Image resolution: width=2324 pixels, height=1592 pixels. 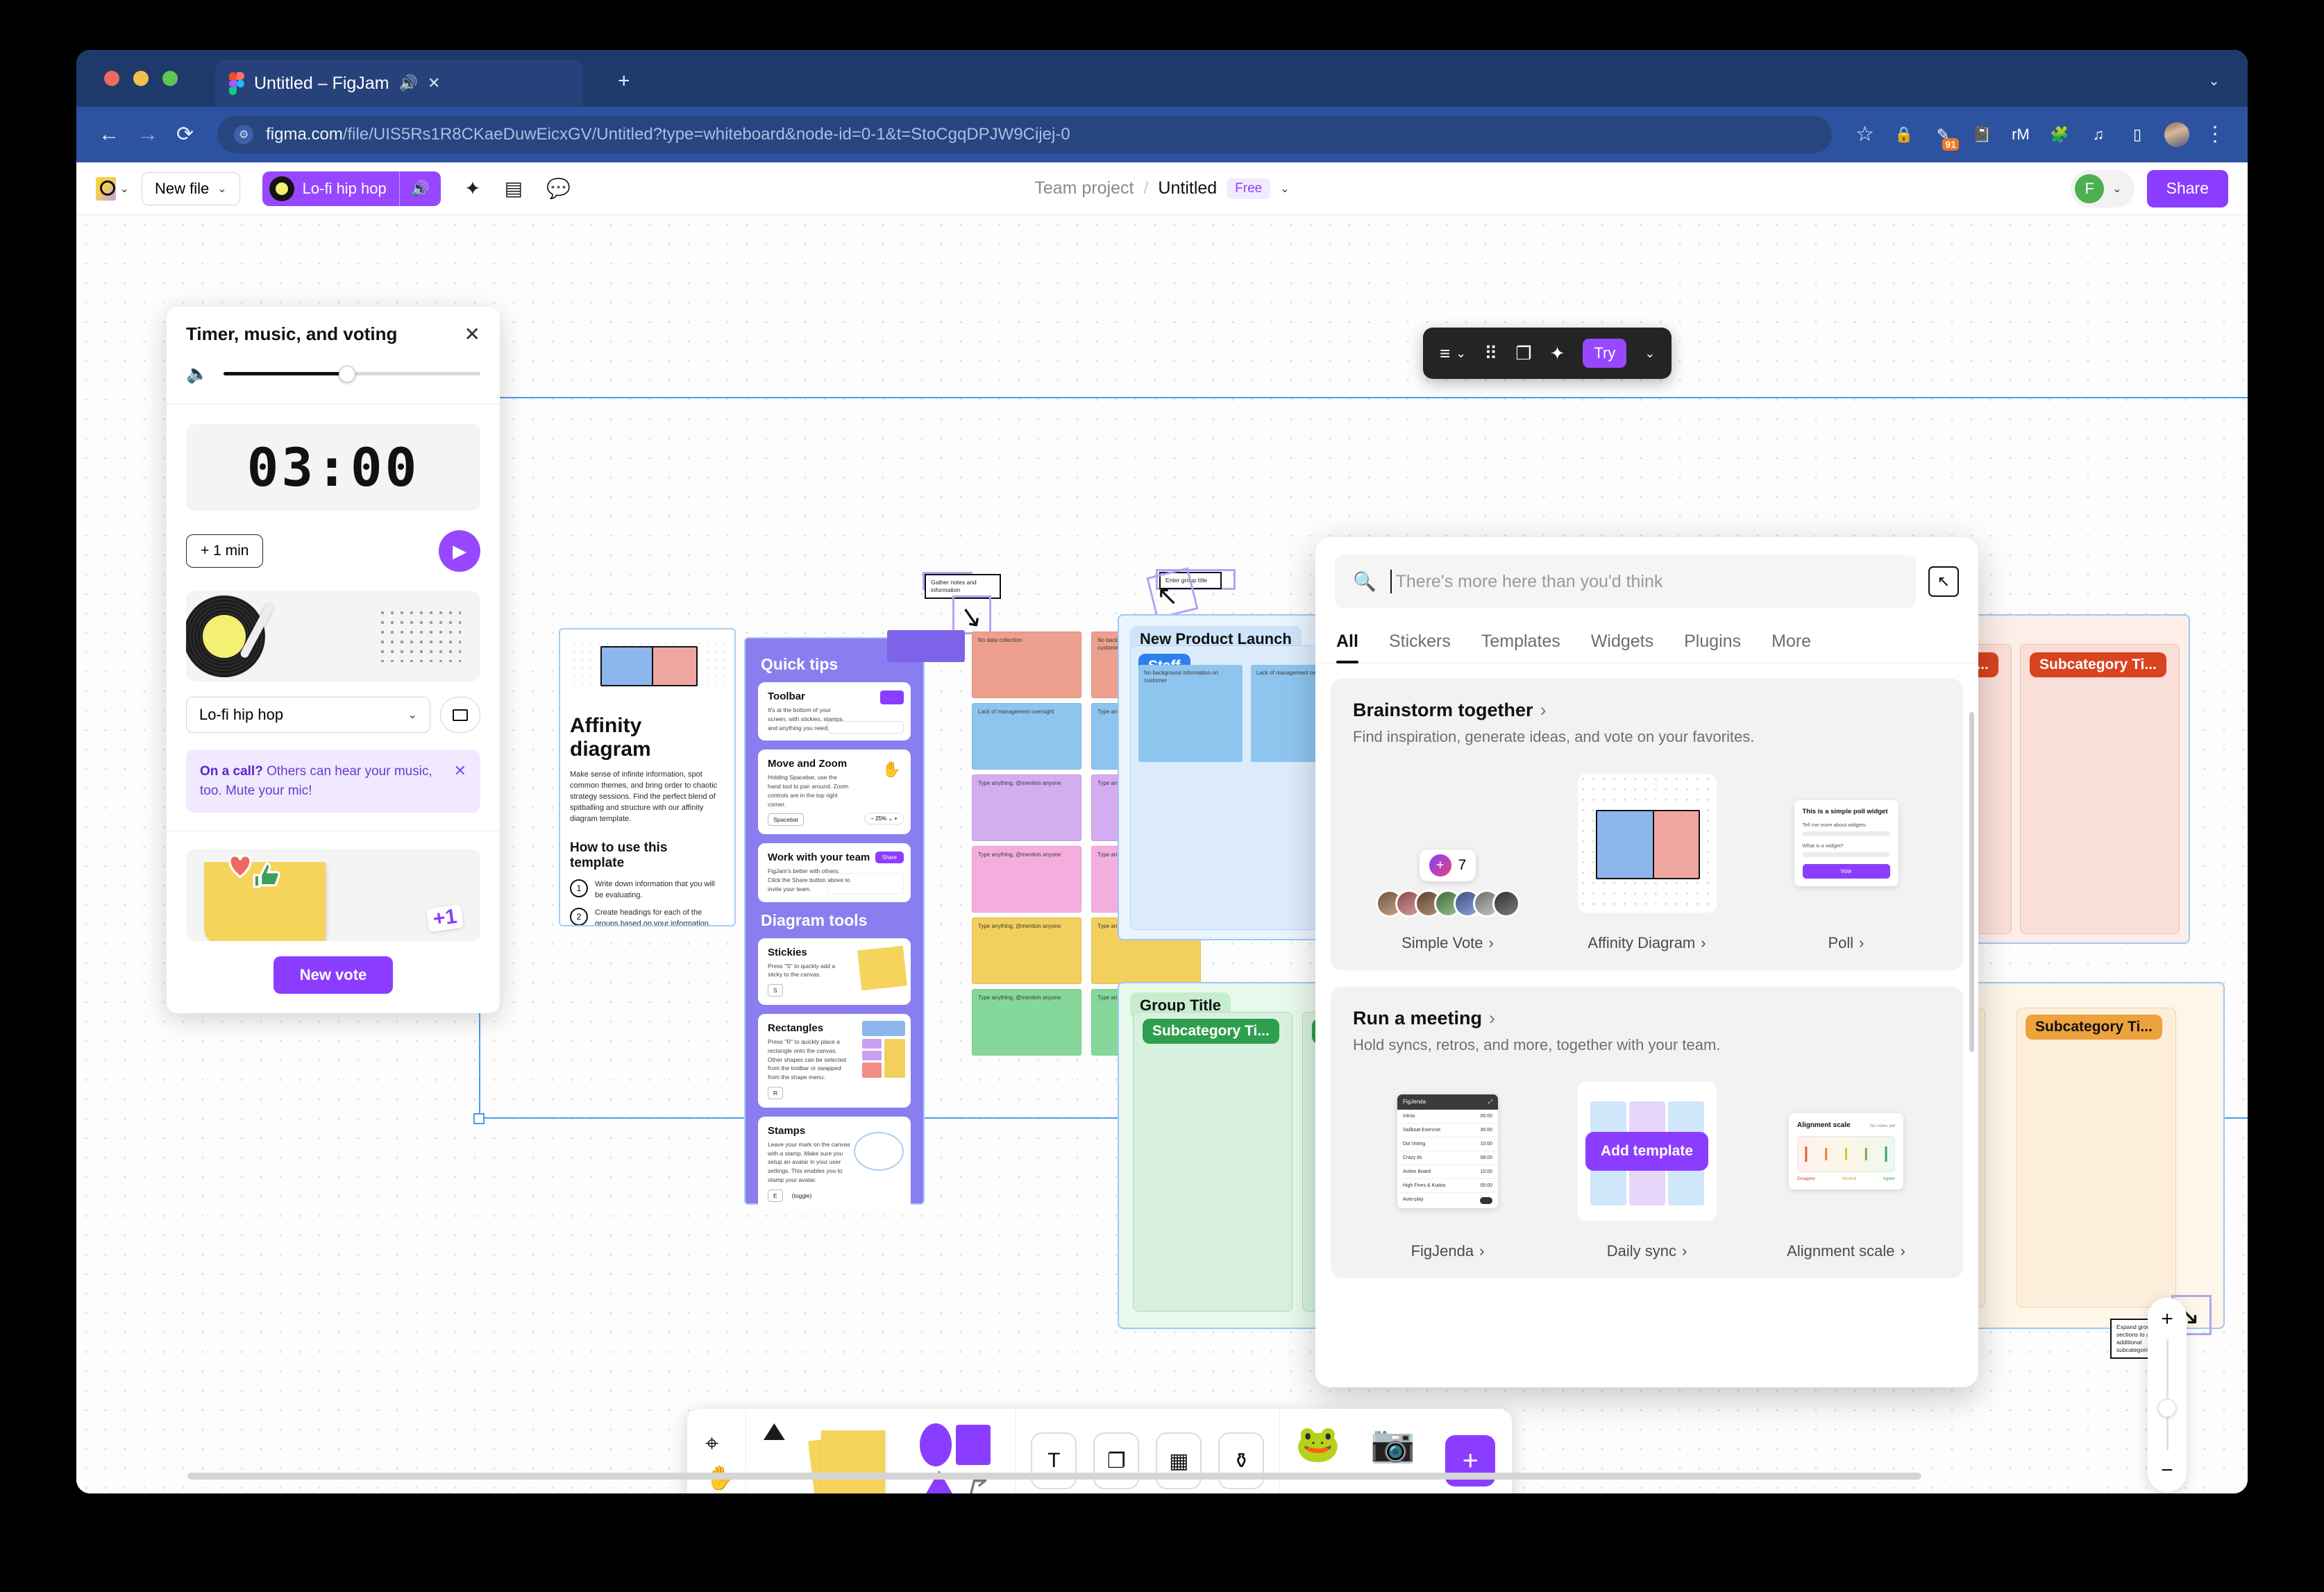 What do you see at coordinates (2167, 1319) in the screenshot?
I see `plus-icon: +` at bounding box center [2167, 1319].